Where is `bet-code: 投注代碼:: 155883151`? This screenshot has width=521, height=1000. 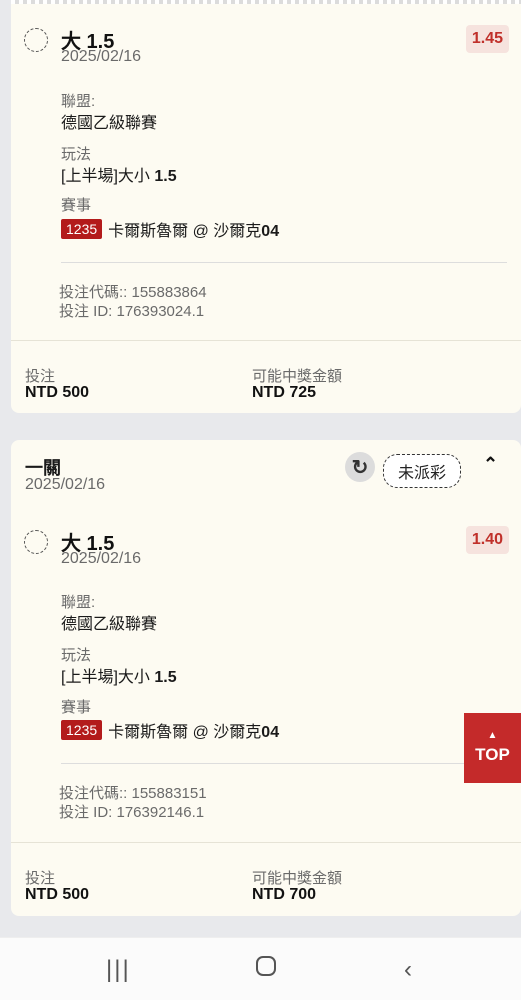 bet-code: 投注代碼:: 155883151 is located at coordinates (133, 793).